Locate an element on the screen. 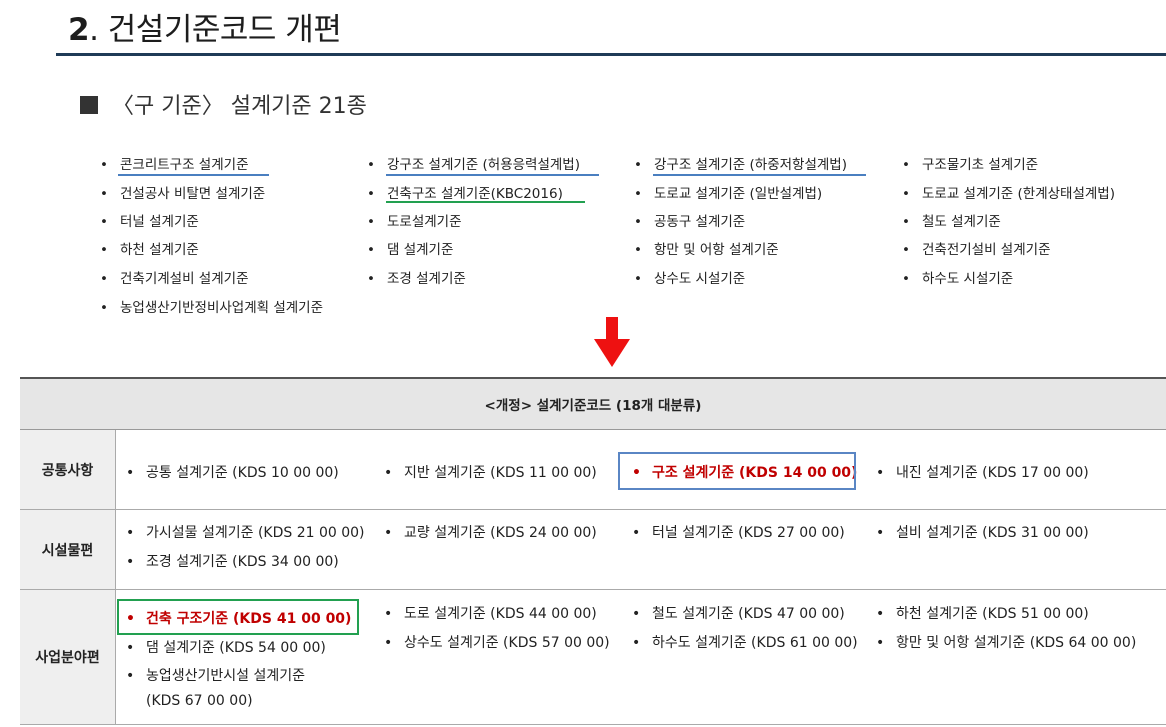 The image size is (1166, 727). list-item: • 하수도 시설기준 is located at coordinates (957, 277).